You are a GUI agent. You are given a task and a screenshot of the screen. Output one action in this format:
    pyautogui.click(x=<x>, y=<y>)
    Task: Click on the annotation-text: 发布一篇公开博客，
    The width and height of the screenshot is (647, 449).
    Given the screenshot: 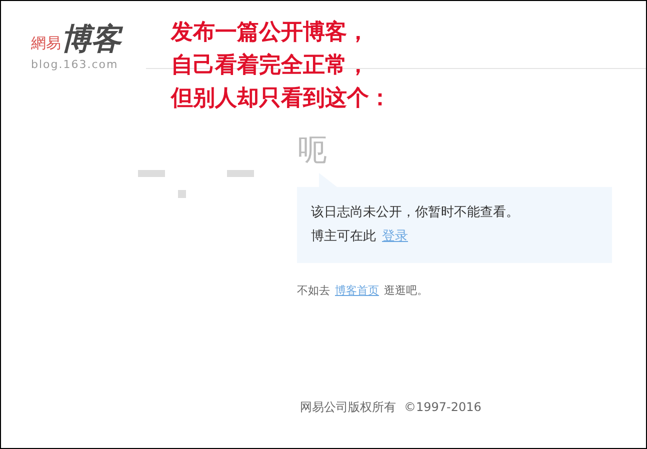 What is the action you would take?
    pyautogui.click(x=270, y=32)
    